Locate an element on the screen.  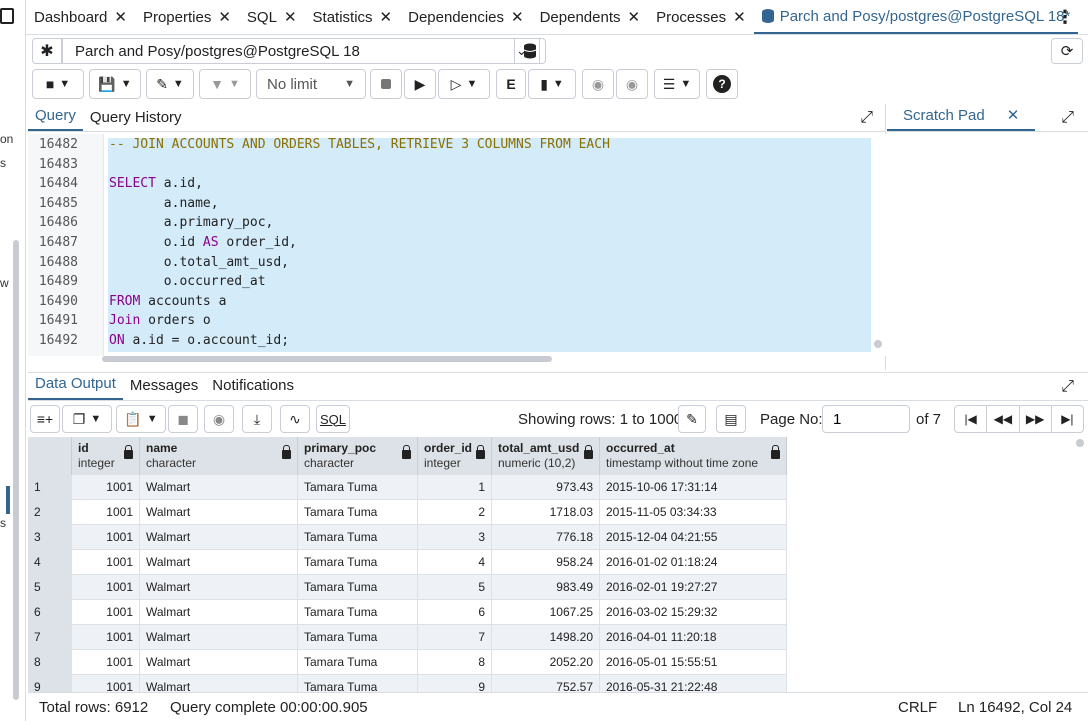
delete-button: ◼ is located at coordinates (183, 419).